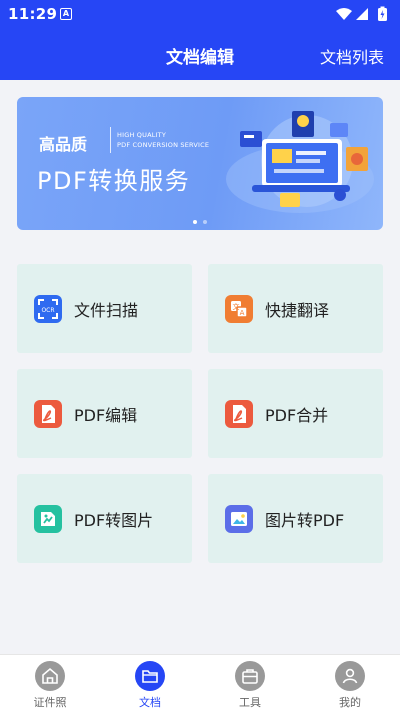 This screenshot has height=711, width=400. I want to click on status-time: 11:29, so click(33, 14).